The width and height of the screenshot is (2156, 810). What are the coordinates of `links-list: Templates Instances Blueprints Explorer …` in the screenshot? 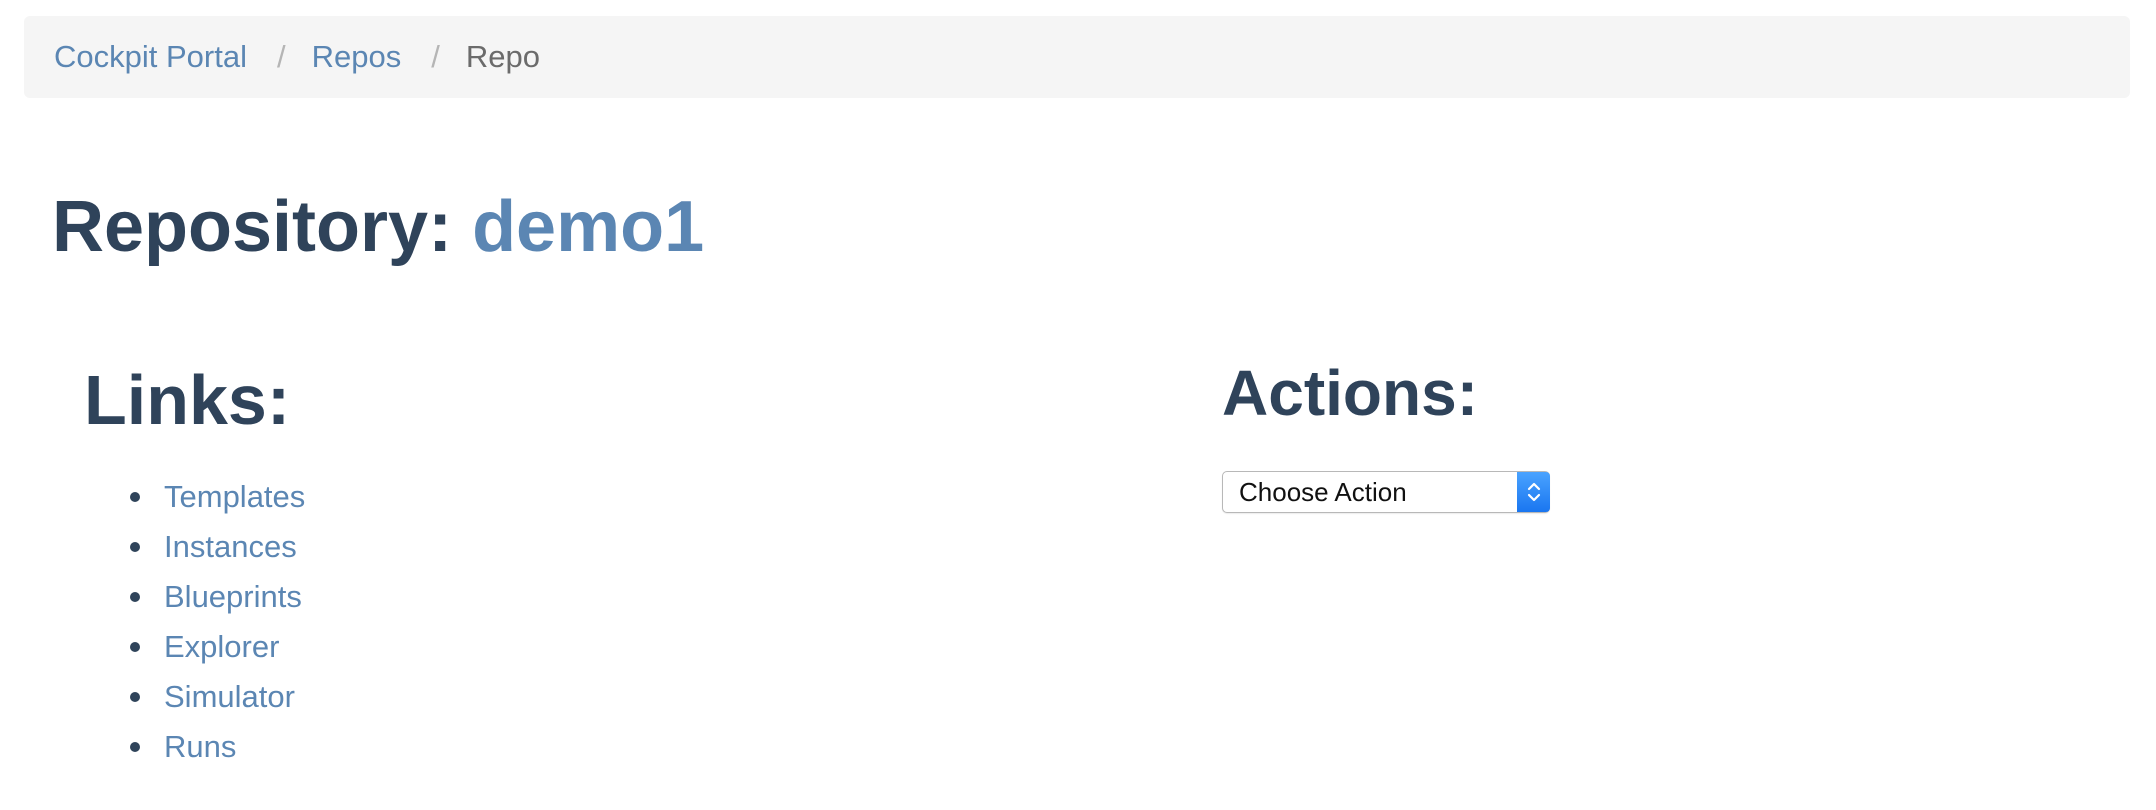 It's located at (217, 622).